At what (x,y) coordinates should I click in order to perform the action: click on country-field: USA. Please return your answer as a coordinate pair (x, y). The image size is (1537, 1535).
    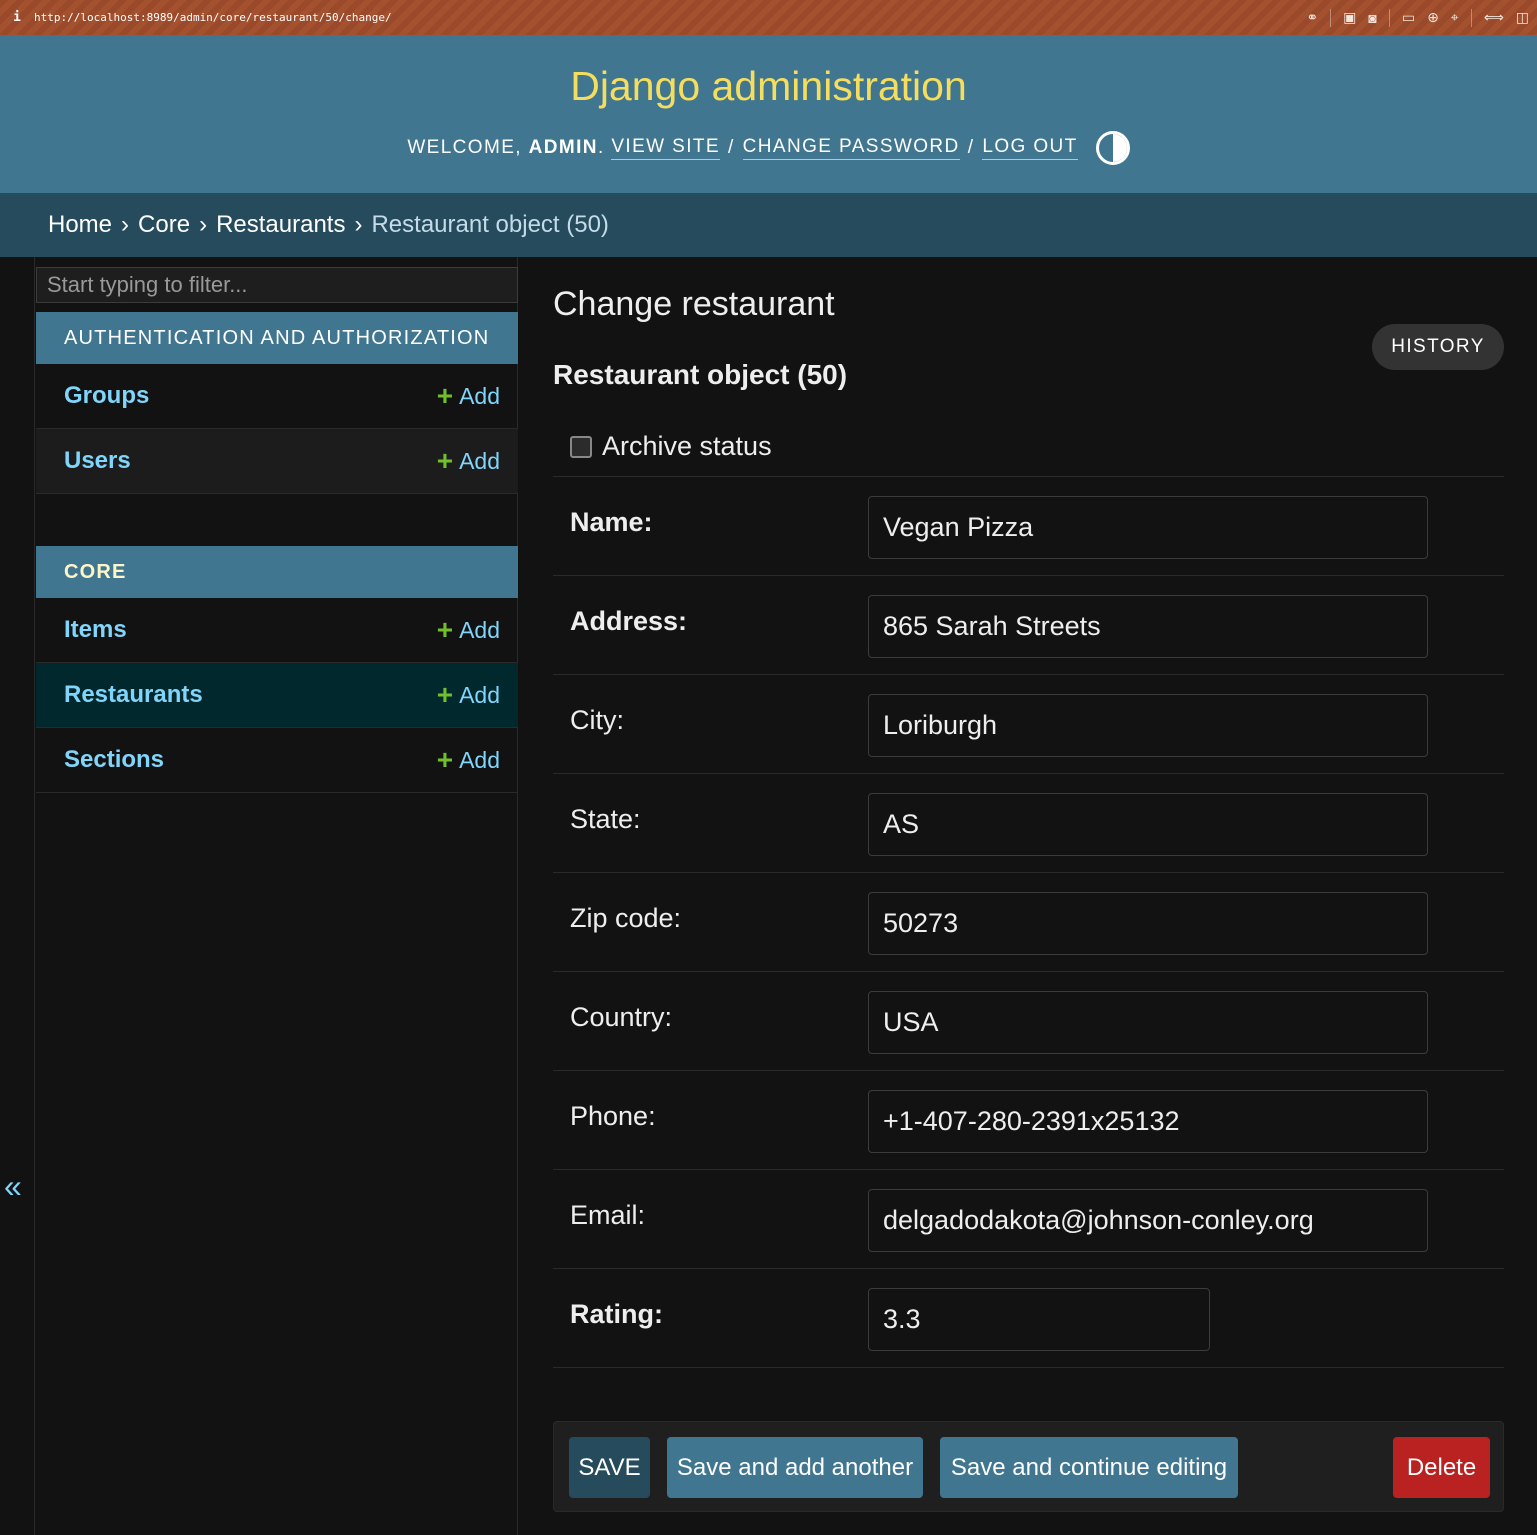
    Looking at the image, I should click on (1148, 1022).